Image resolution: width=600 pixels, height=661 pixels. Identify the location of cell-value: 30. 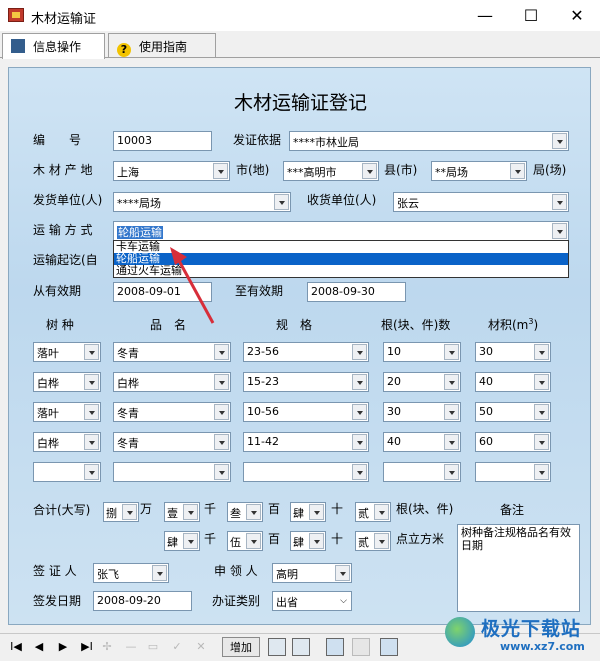
(394, 411).